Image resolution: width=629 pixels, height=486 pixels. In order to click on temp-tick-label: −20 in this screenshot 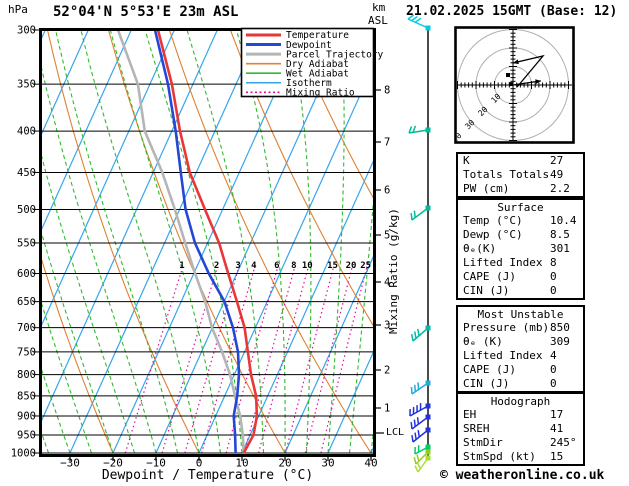, I will do `click(113, 463)`.